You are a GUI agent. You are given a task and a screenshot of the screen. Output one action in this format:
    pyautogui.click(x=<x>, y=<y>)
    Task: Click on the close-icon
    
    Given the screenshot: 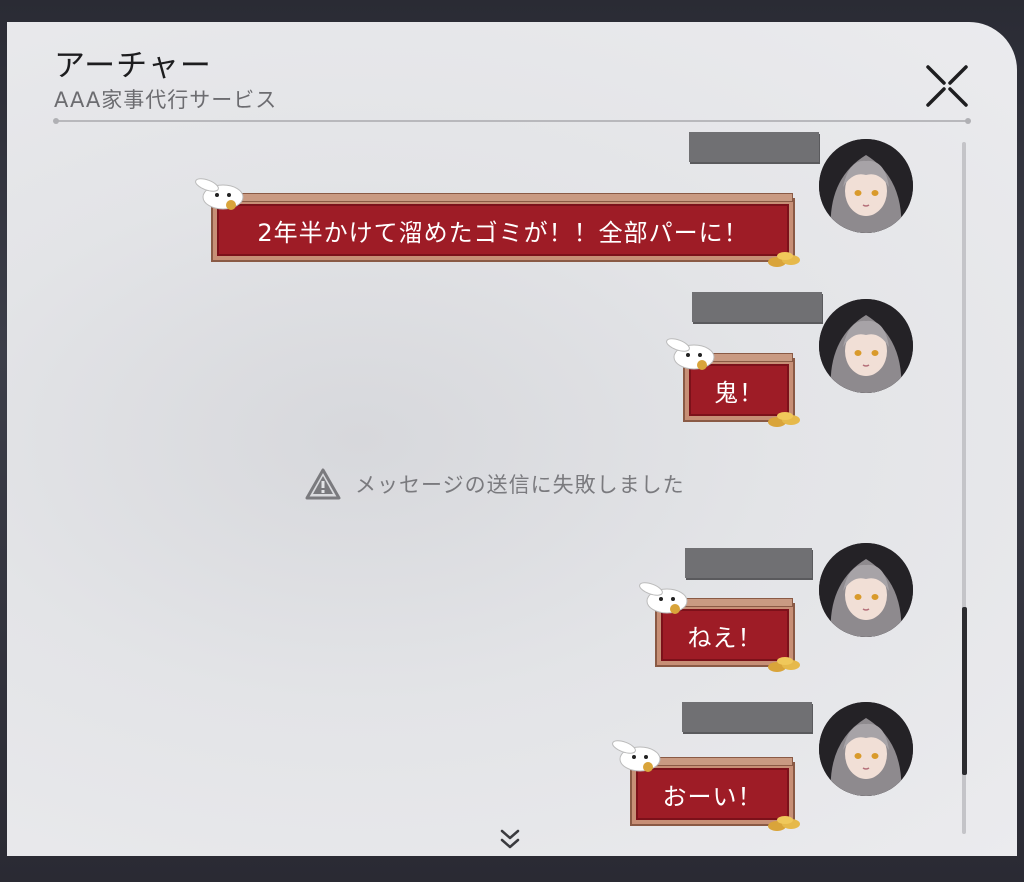 What is the action you would take?
    pyautogui.click(x=947, y=86)
    